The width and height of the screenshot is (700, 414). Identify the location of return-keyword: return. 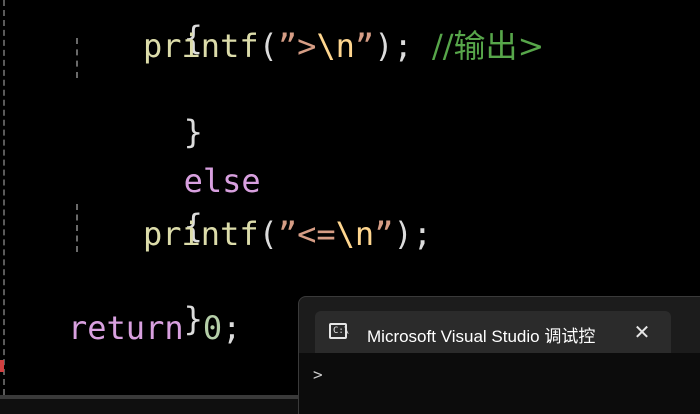
(126, 328).